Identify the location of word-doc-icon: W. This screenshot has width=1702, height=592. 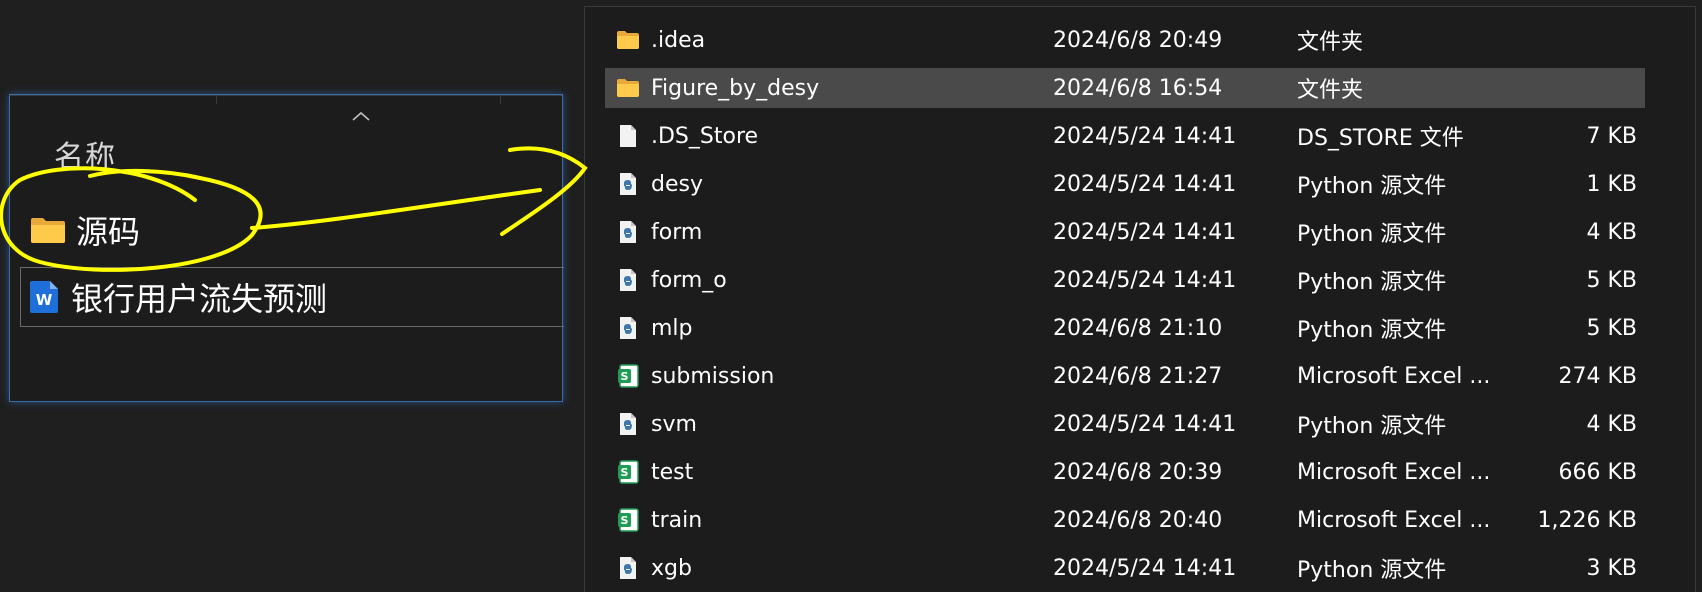
(44, 297).